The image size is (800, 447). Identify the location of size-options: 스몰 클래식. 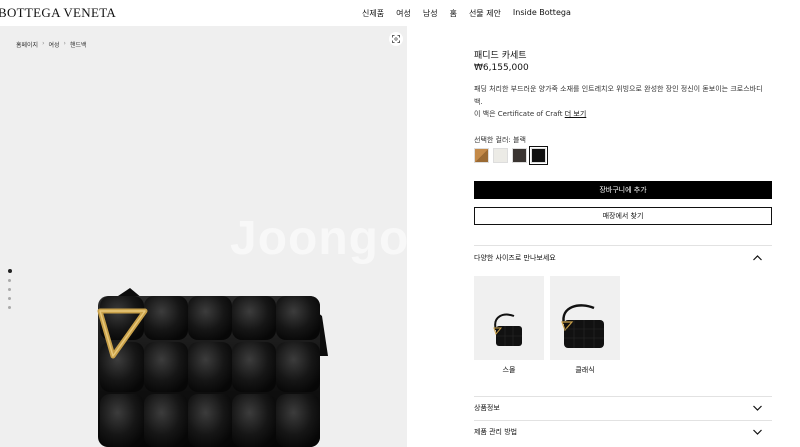
(547, 325).